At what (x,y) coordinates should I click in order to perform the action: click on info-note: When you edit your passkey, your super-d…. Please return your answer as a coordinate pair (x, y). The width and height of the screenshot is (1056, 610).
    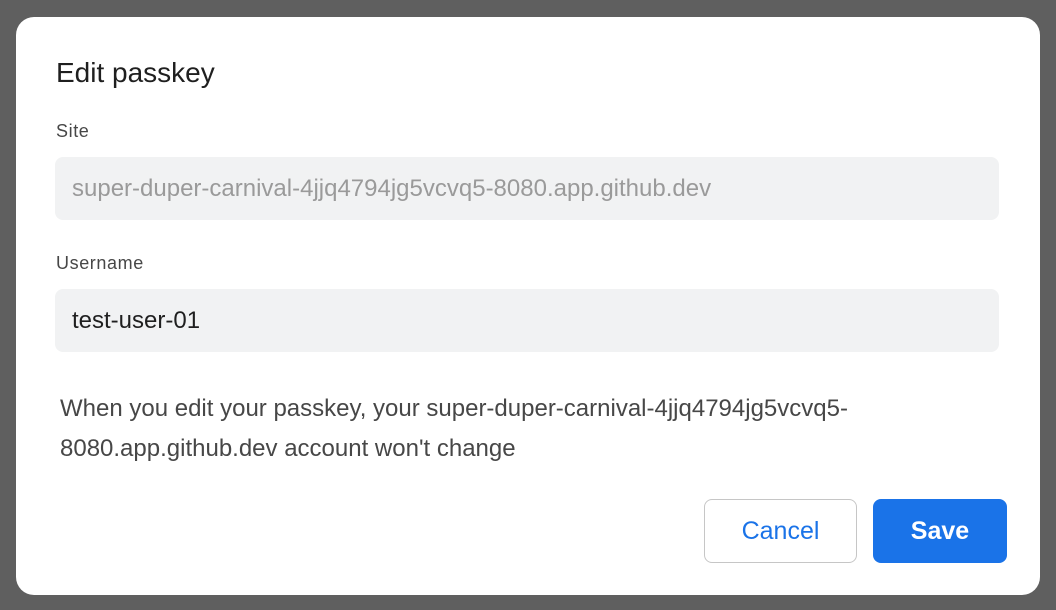
    Looking at the image, I should click on (454, 428).